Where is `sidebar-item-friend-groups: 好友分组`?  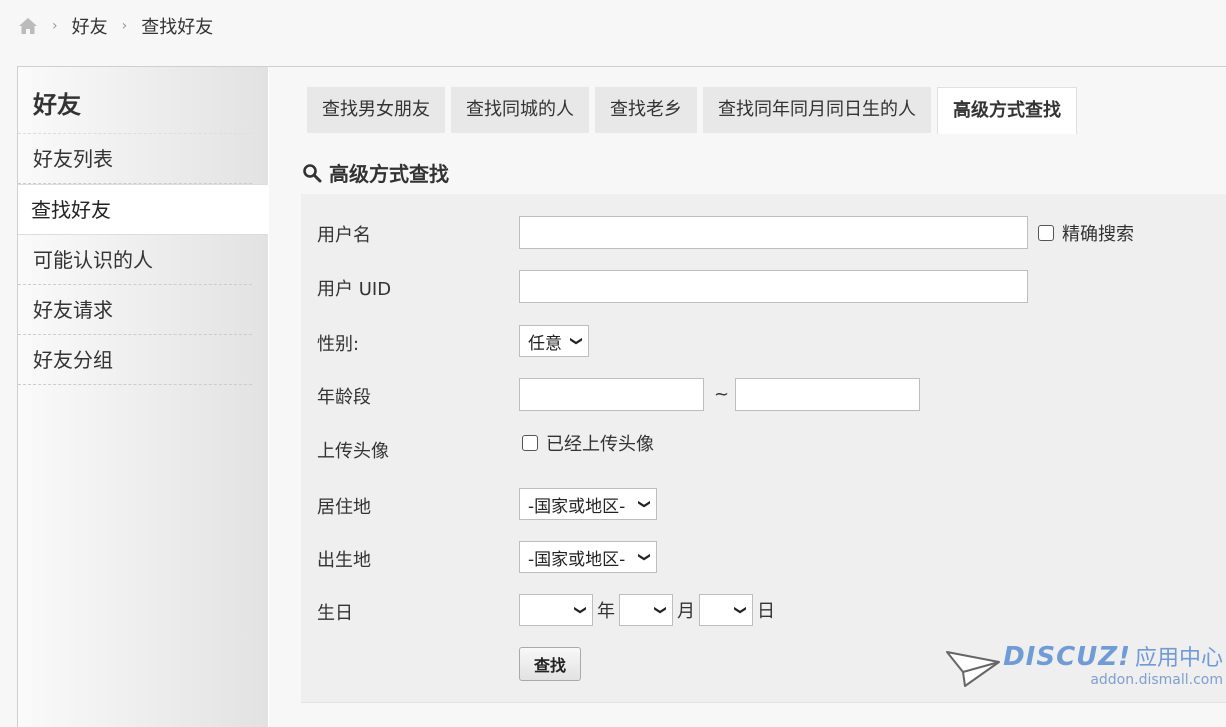 sidebar-item-friend-groups: 好友分组 is located at coordinates (135, 360).